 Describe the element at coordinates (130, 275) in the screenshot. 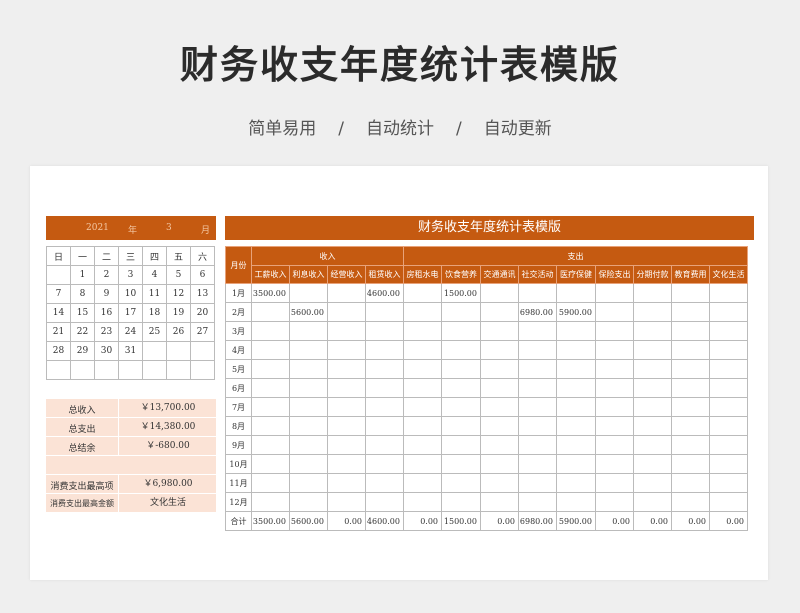

I see `calendar-day: 3` at that location.